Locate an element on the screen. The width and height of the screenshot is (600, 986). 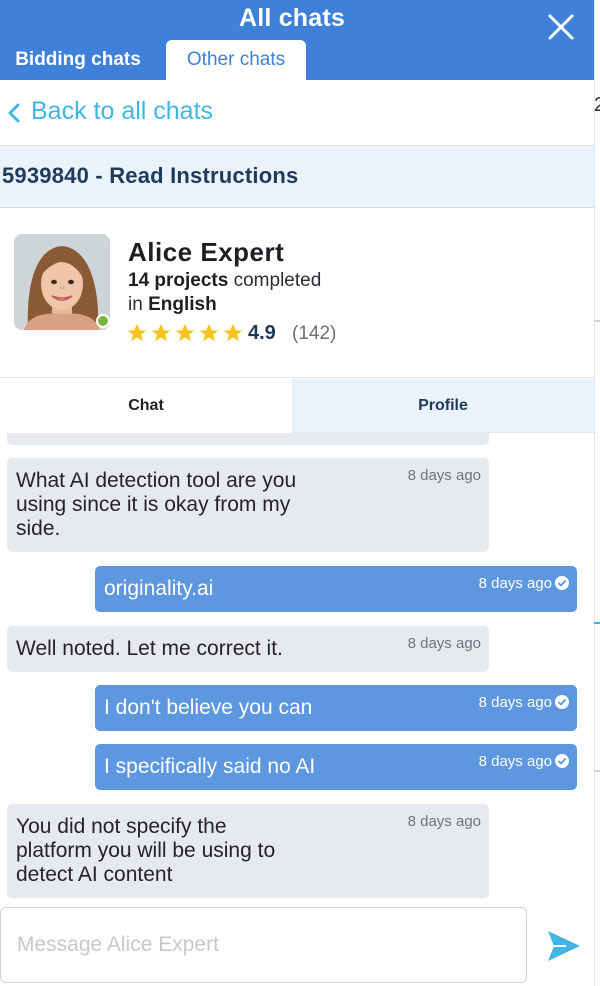
background-page-edge is located at coordinates (597, 493).